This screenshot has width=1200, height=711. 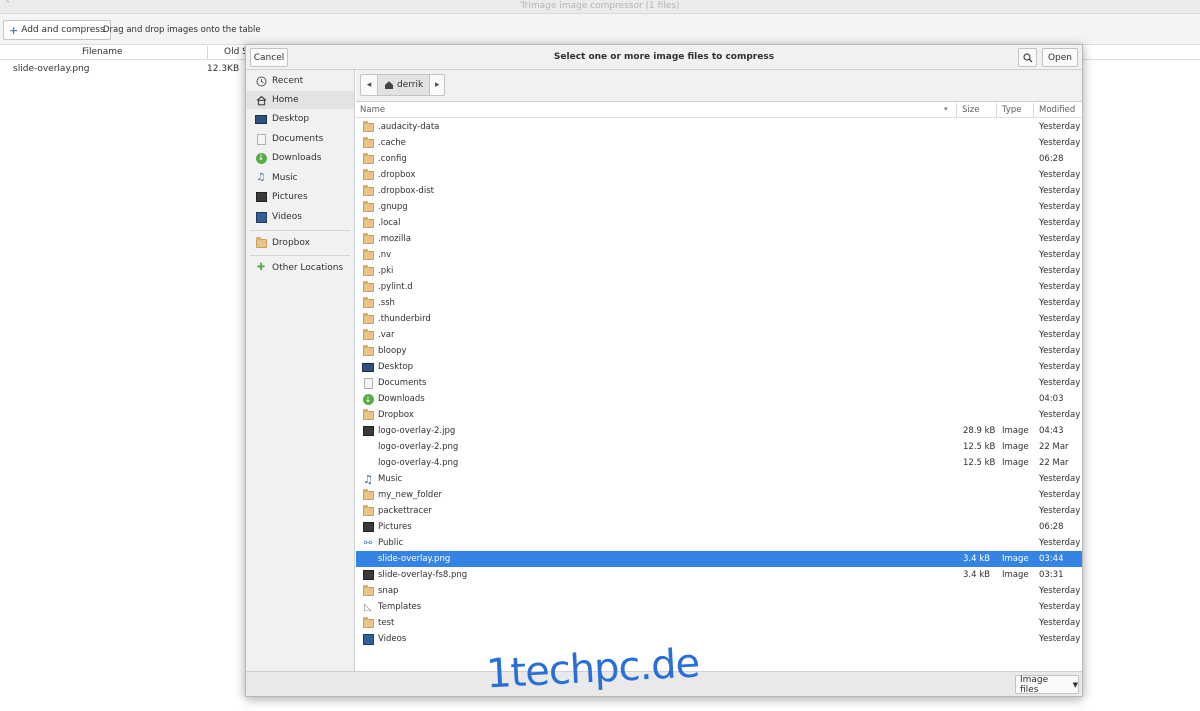 What do you see at coordinates (261, 197) in the screenshot?
I see `pictures-icon` at bounding box center [261, 197].